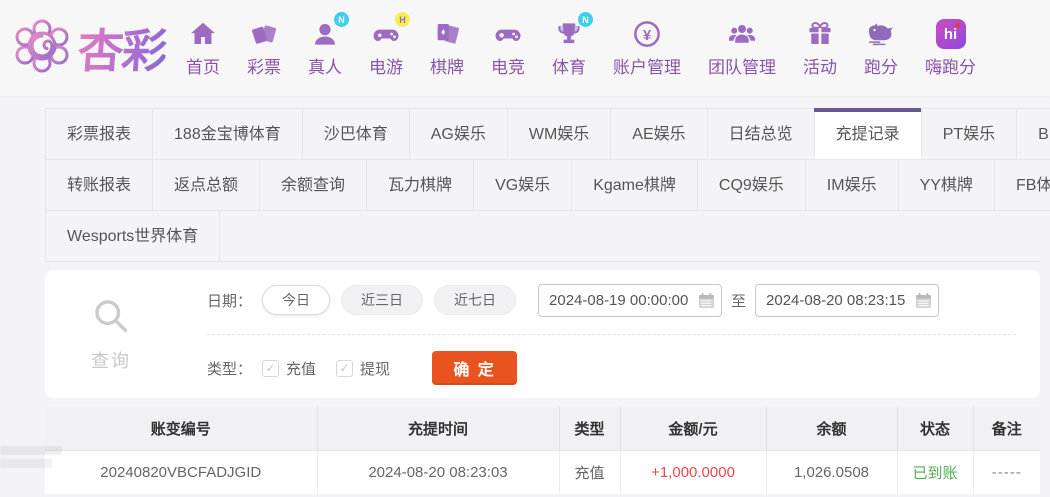 This screenshot has height=497, width=1050. What do you see at coordinates (957, 25) in the screenshot?
I see `red-dot` at bounding box center [957, 25].